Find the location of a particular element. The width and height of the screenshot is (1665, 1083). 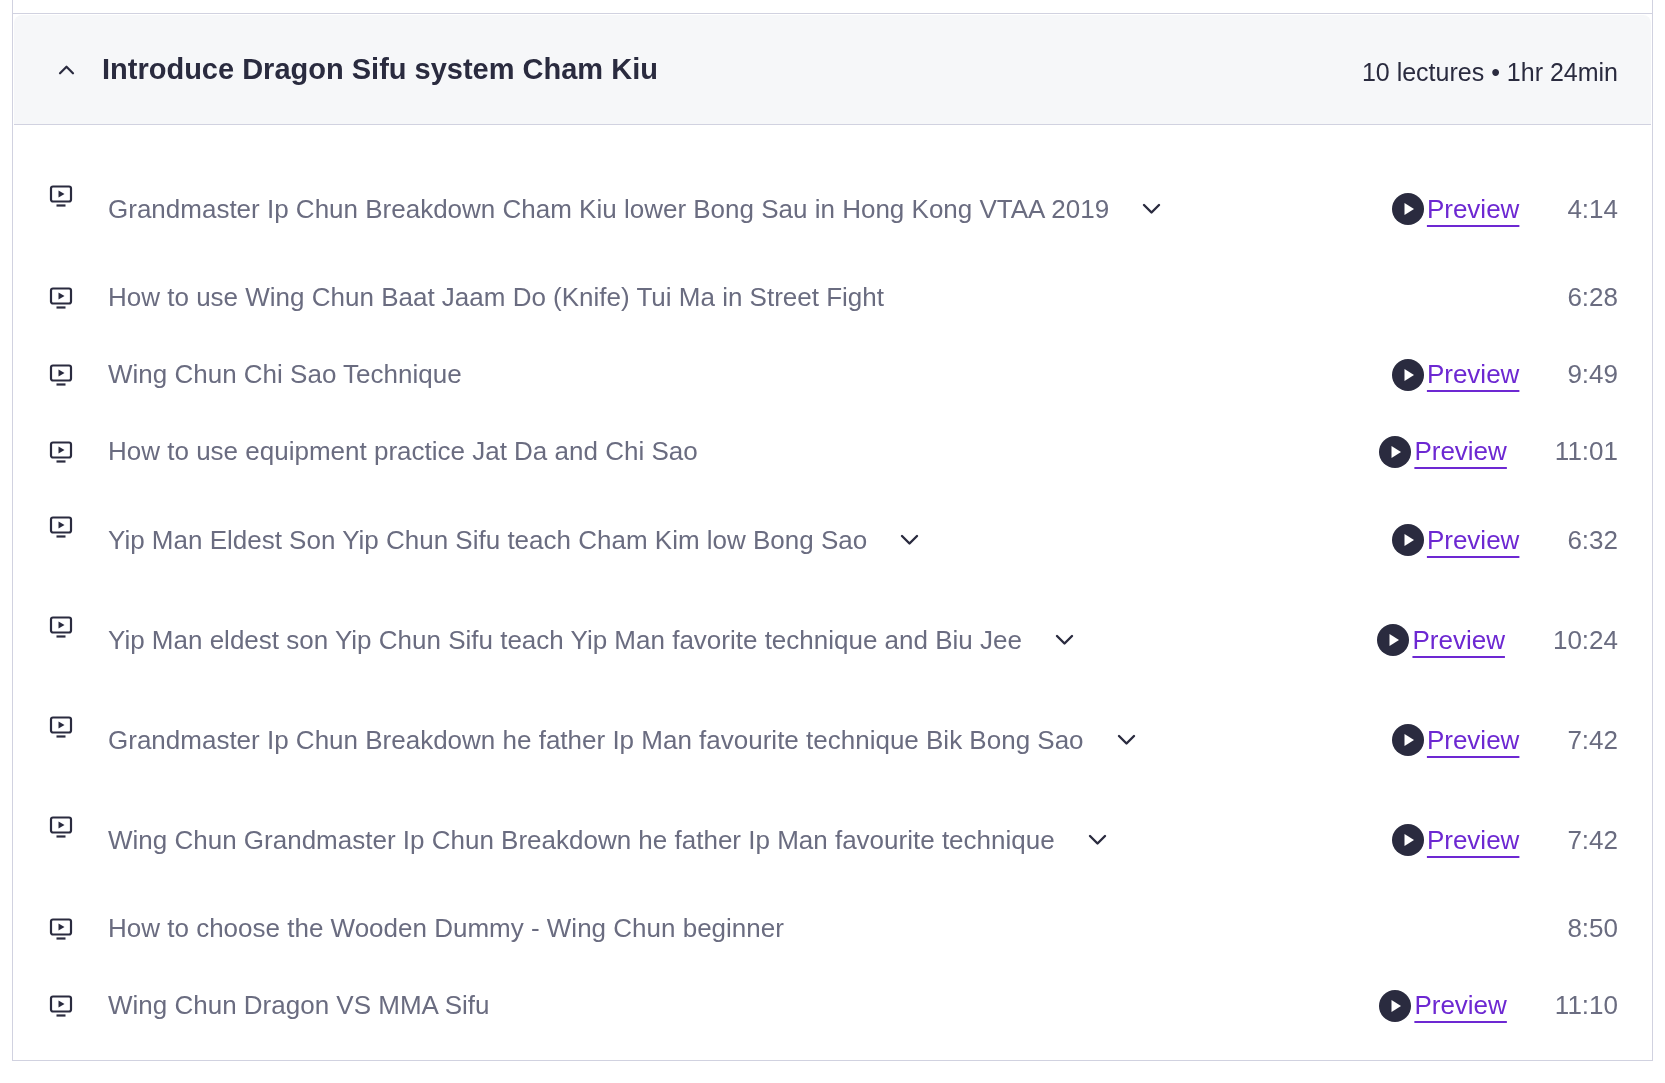

lecture-title: Grandmaster Ip Chun Breakdown Cham Kiu lower Bong Sau in Hong Kong VTAA 2019 is located at coordinates (609, 209).